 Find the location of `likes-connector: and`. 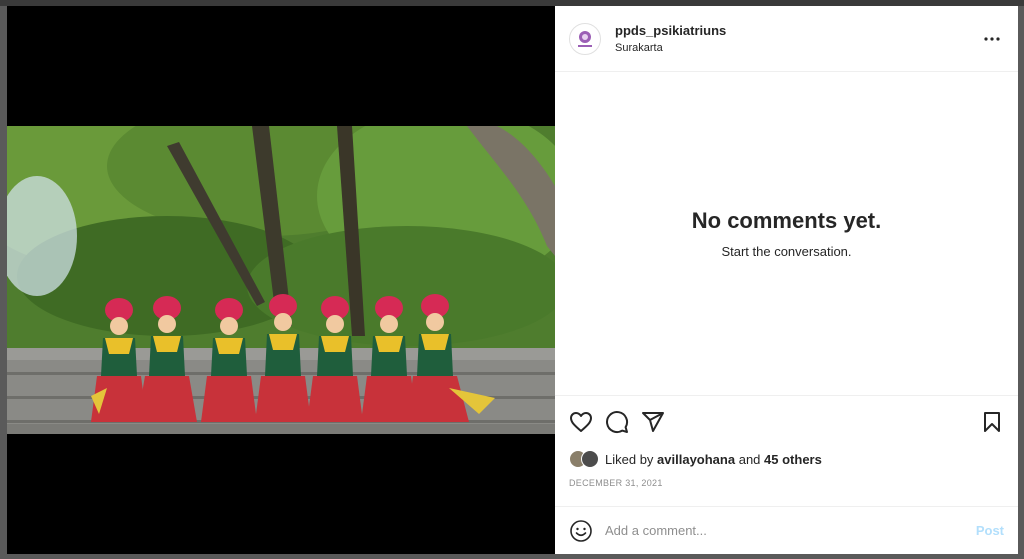

likes-connector: and is located at coordinates (749, 459).